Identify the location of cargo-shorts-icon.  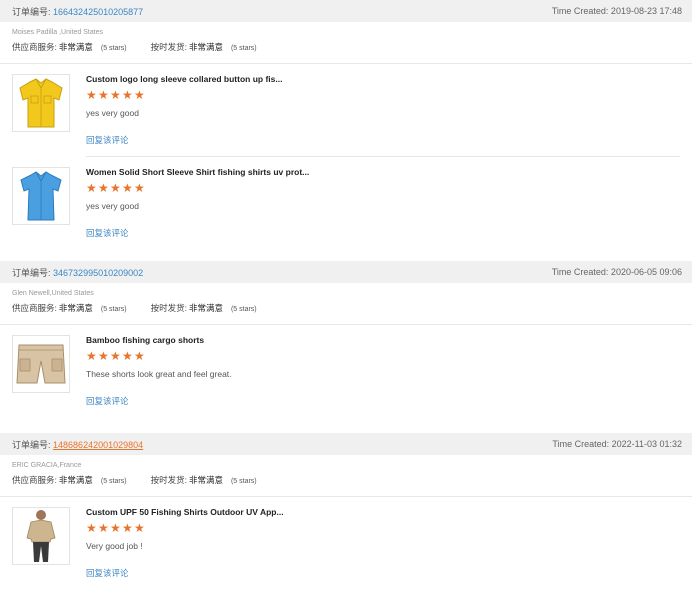
(41, 364).